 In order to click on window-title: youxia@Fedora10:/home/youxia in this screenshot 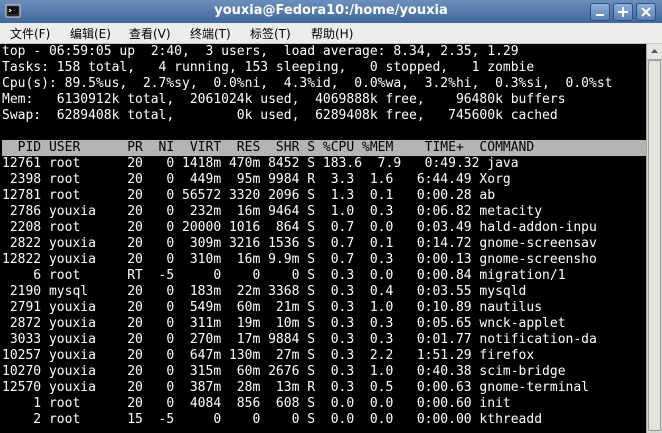, I will do `click(331, 10)`.